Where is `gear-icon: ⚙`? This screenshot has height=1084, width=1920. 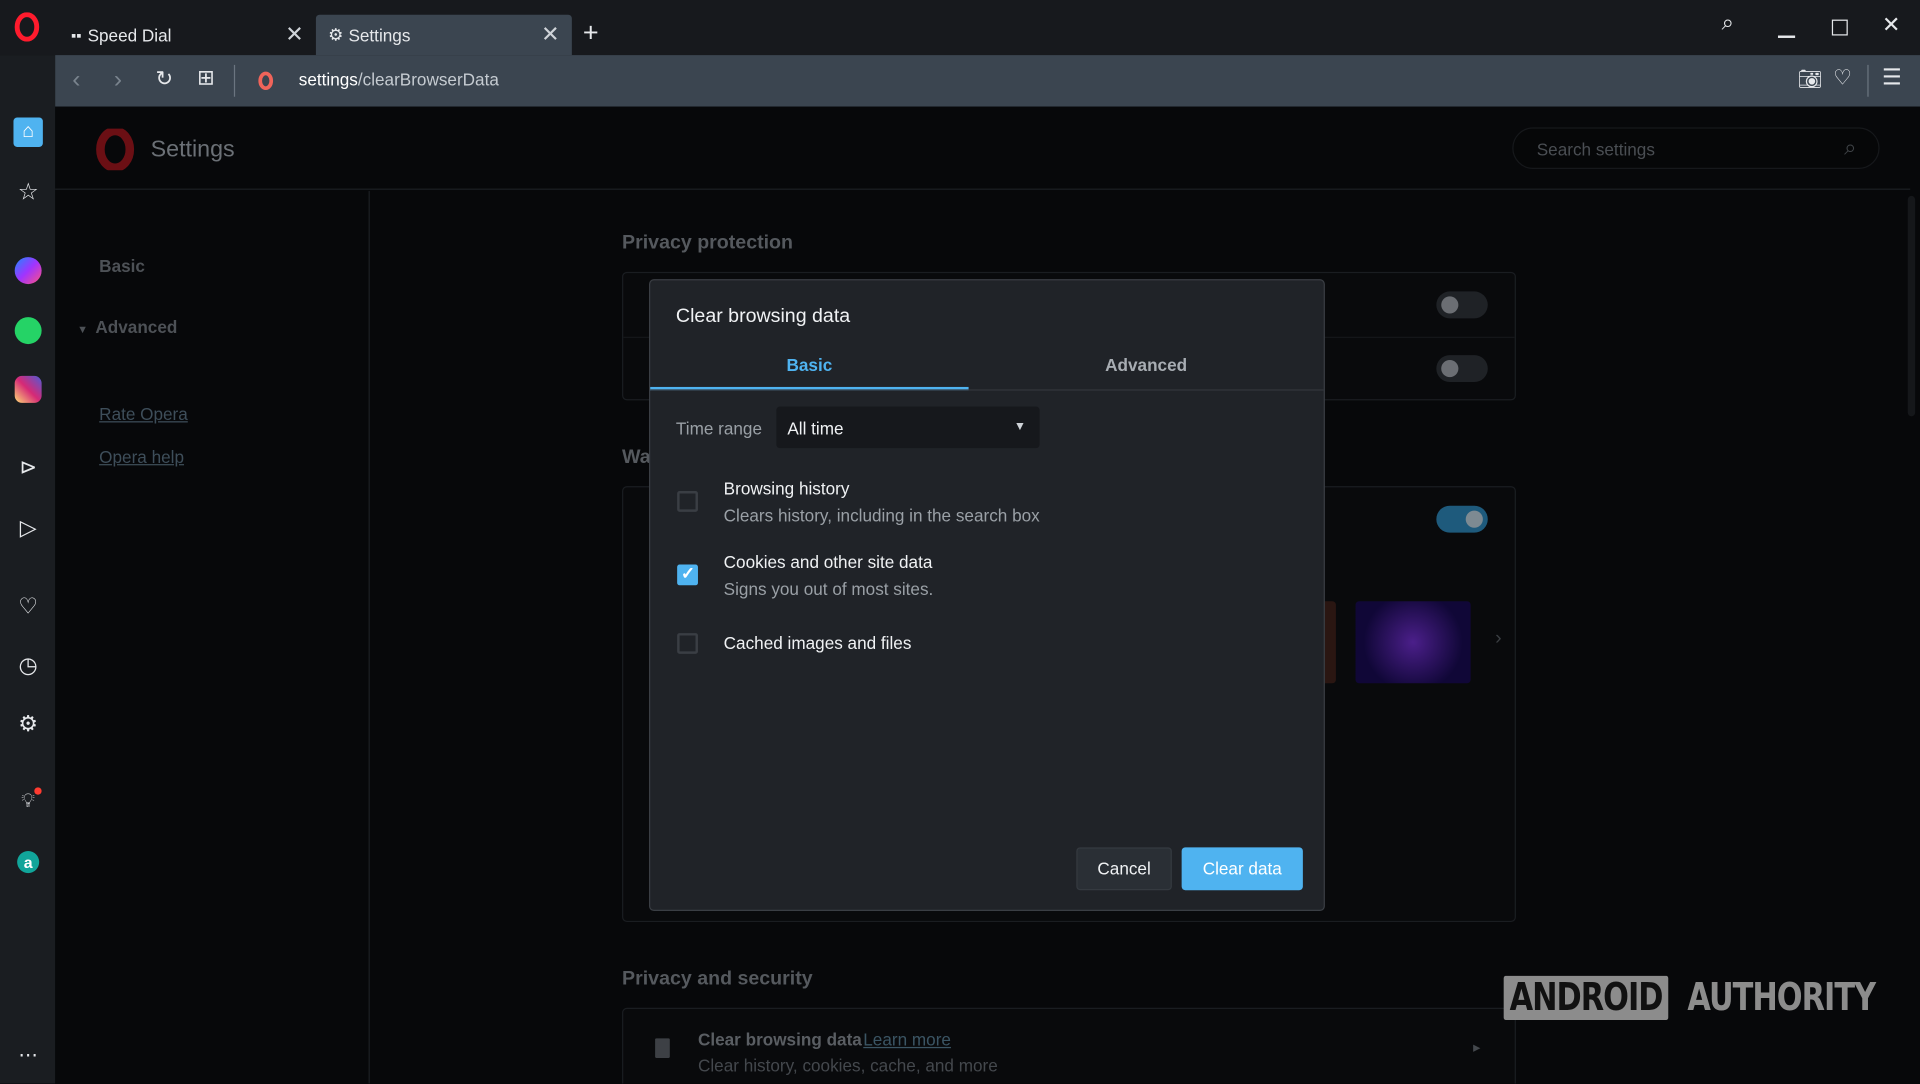 gear-icon: ⚙ is located at coordinates (336, 34).